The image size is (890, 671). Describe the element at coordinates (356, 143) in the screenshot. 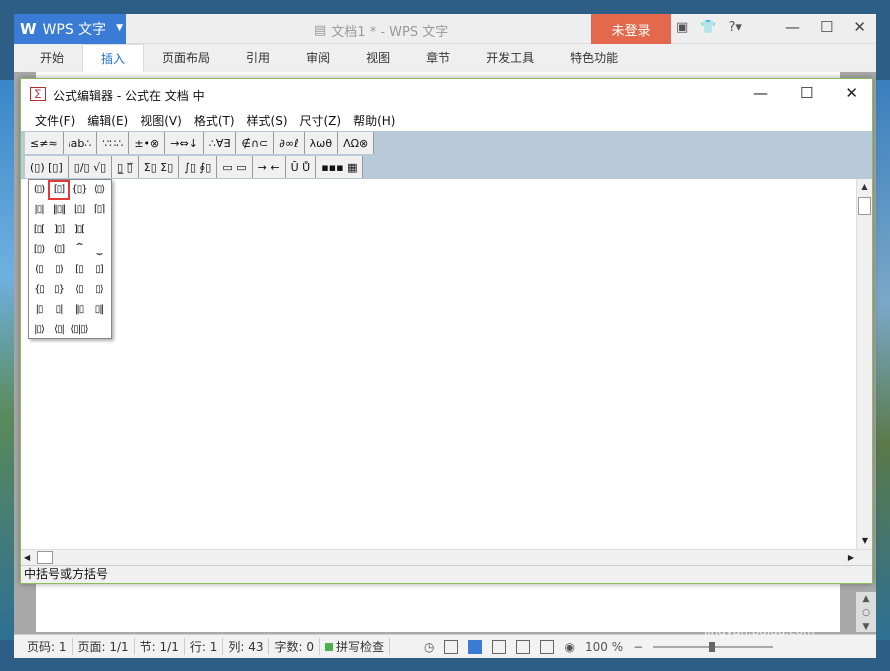

I see `greek-uppercase-button: ΛΩ⊗` at that location.